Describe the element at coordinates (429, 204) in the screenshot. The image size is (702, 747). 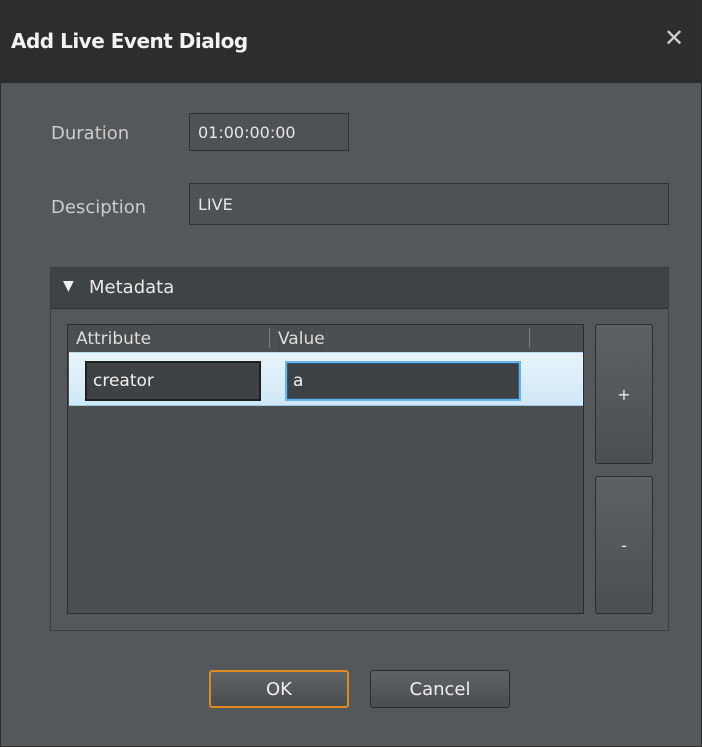
I see `description-field` at that location.